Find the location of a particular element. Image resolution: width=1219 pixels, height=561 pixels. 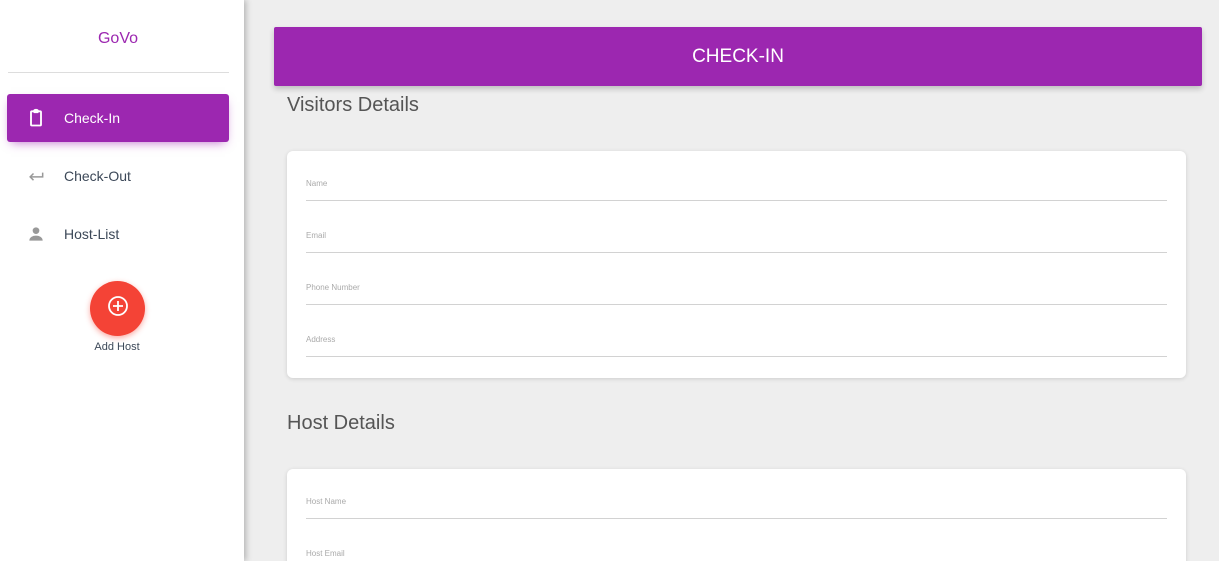

host-name-field: Host Name is located at coordinates (736, 506).